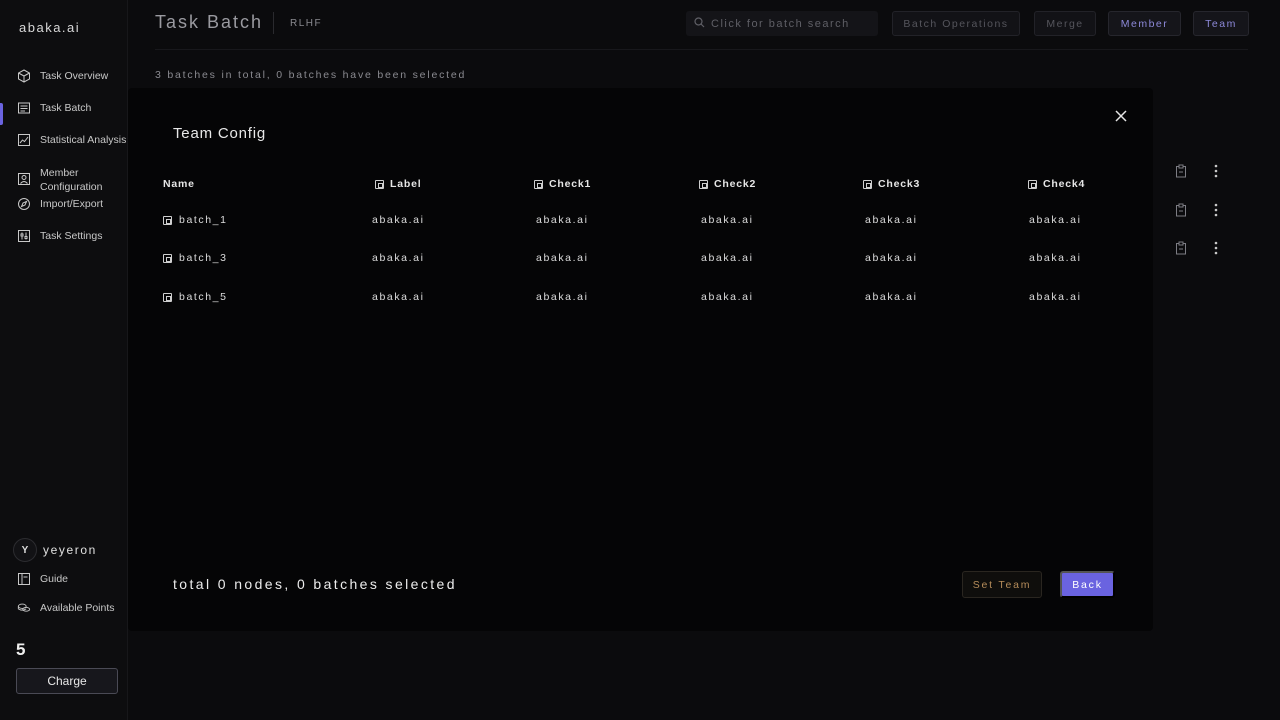 The width and height of the screenshot is (1280, 720). Describe the element at coordinates (1064, 184) in the screenshot. I see `column-header-text: Check4` at that location.